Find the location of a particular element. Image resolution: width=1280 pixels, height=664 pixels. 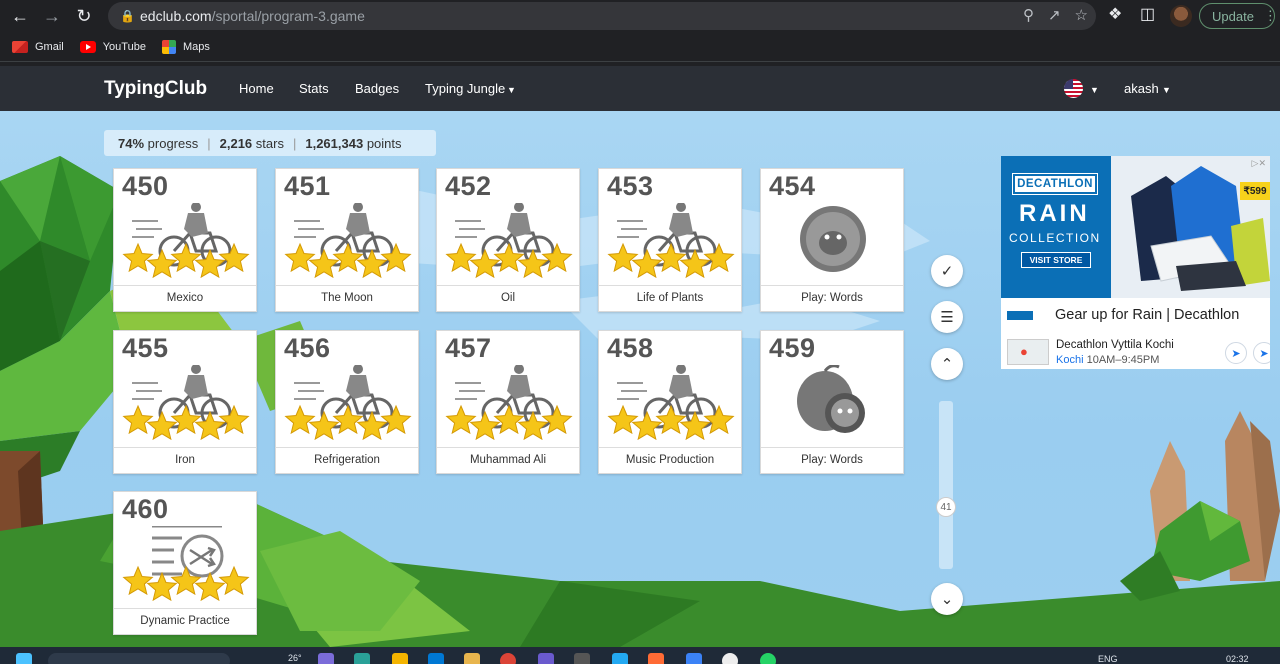

check-circle-icon: ✓ is located at coordinates (947, 271).